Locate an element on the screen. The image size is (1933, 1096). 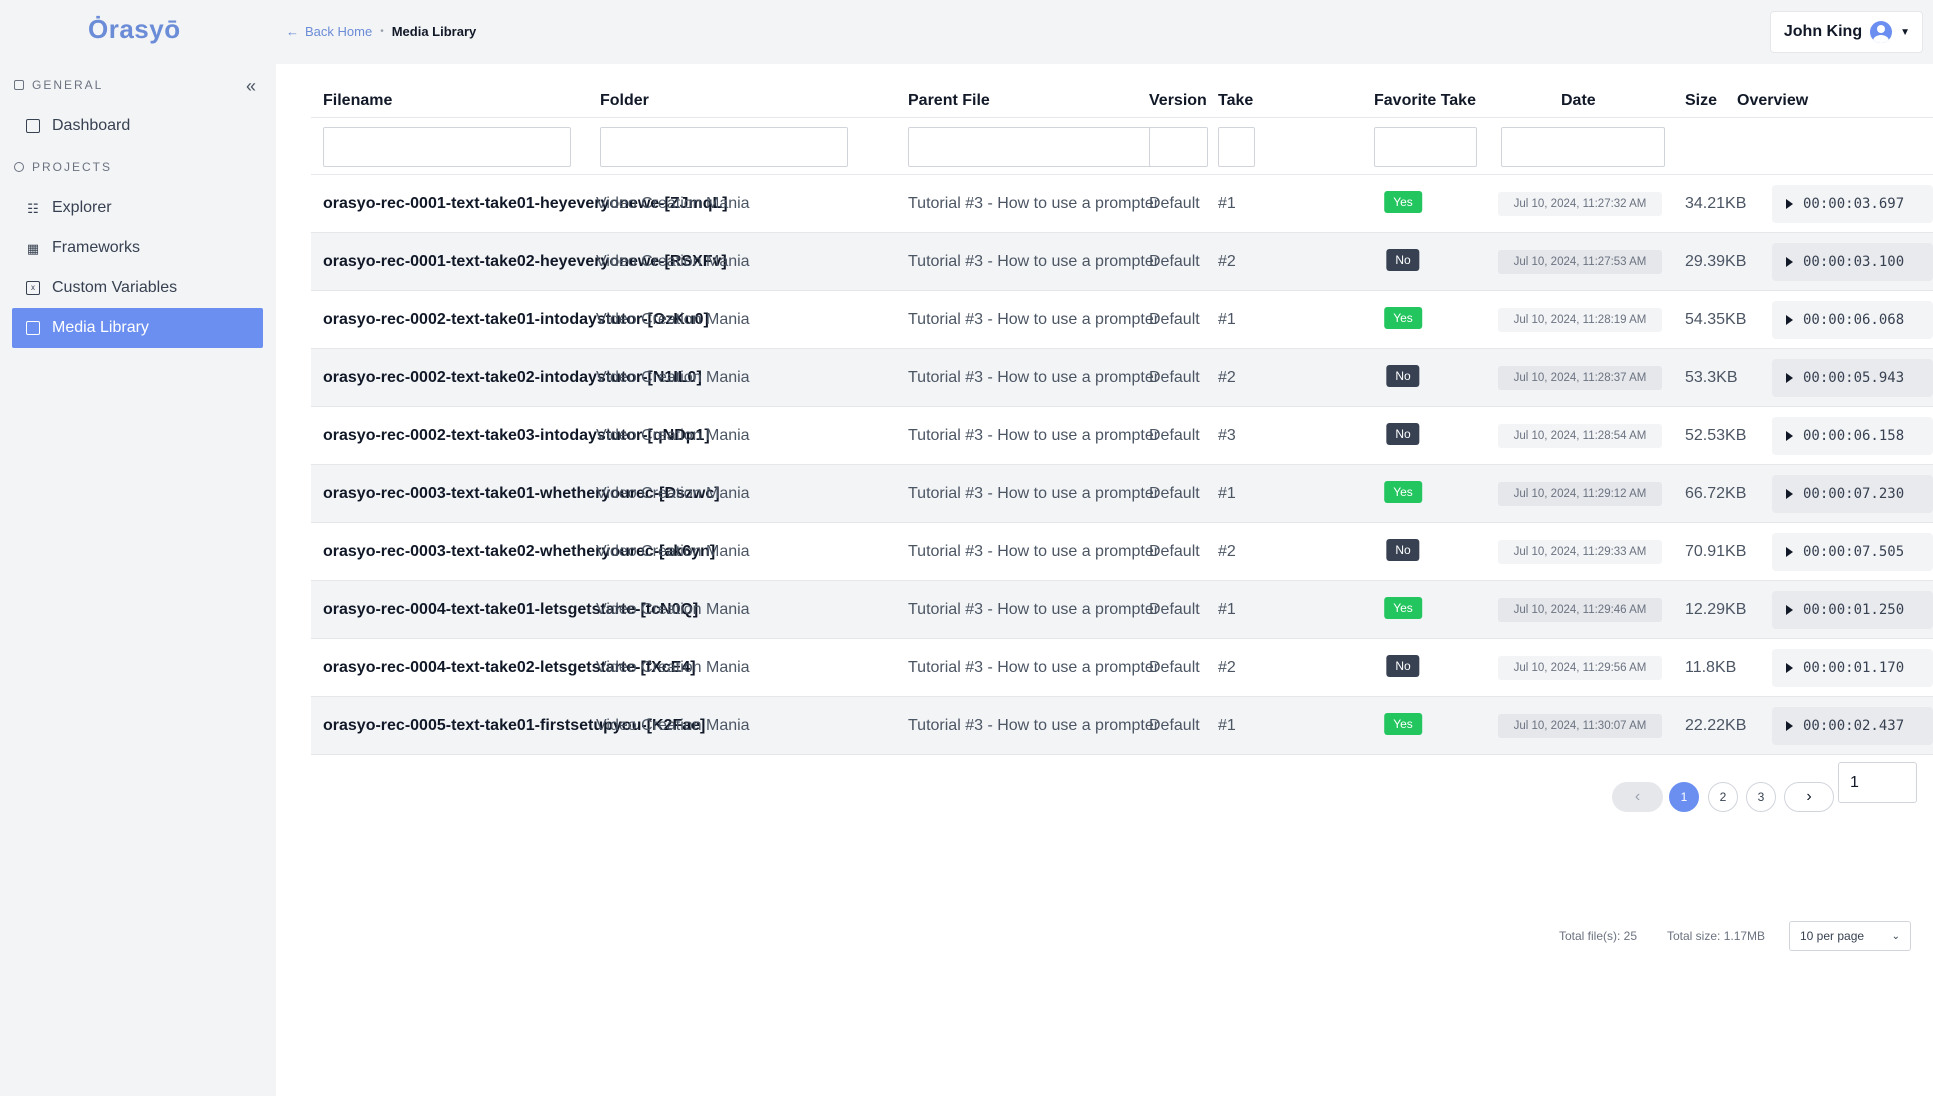
sidebar-item-custom-variables: x Custom Variables is located at coordinates (137, 288).